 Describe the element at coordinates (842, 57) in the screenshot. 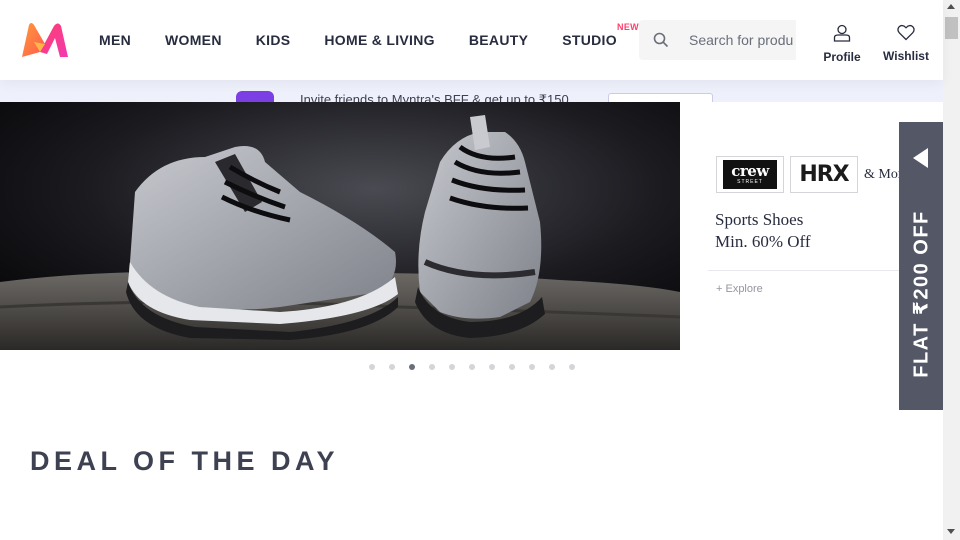

I see `profile-label: Profile` at that location.